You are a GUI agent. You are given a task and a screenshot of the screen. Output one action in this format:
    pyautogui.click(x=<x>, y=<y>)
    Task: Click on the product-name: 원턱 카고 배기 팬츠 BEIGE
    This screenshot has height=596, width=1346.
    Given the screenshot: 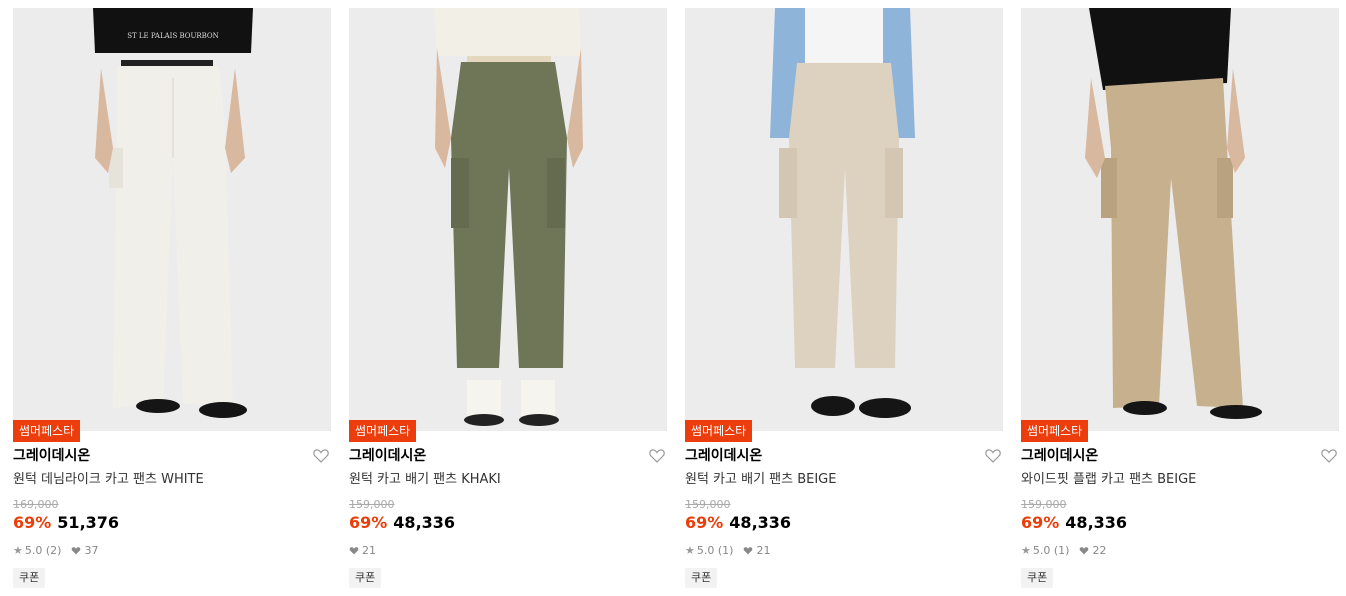 What is the action you would take?
    pyautogui.click(x=760, y=480)
    